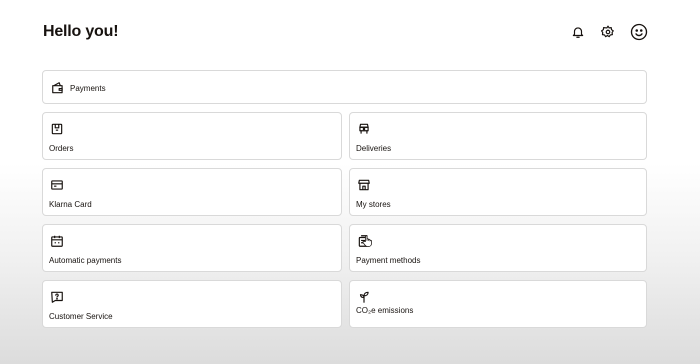  Describe the element at coordinates (388, 260) in the screenshot. I see `tile-label: Payment methods` at that location.